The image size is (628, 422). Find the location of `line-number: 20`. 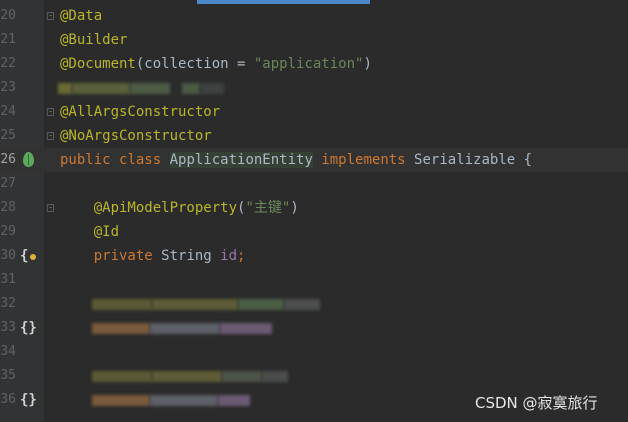

line-number: 20 is located at coordinates (8, 15).